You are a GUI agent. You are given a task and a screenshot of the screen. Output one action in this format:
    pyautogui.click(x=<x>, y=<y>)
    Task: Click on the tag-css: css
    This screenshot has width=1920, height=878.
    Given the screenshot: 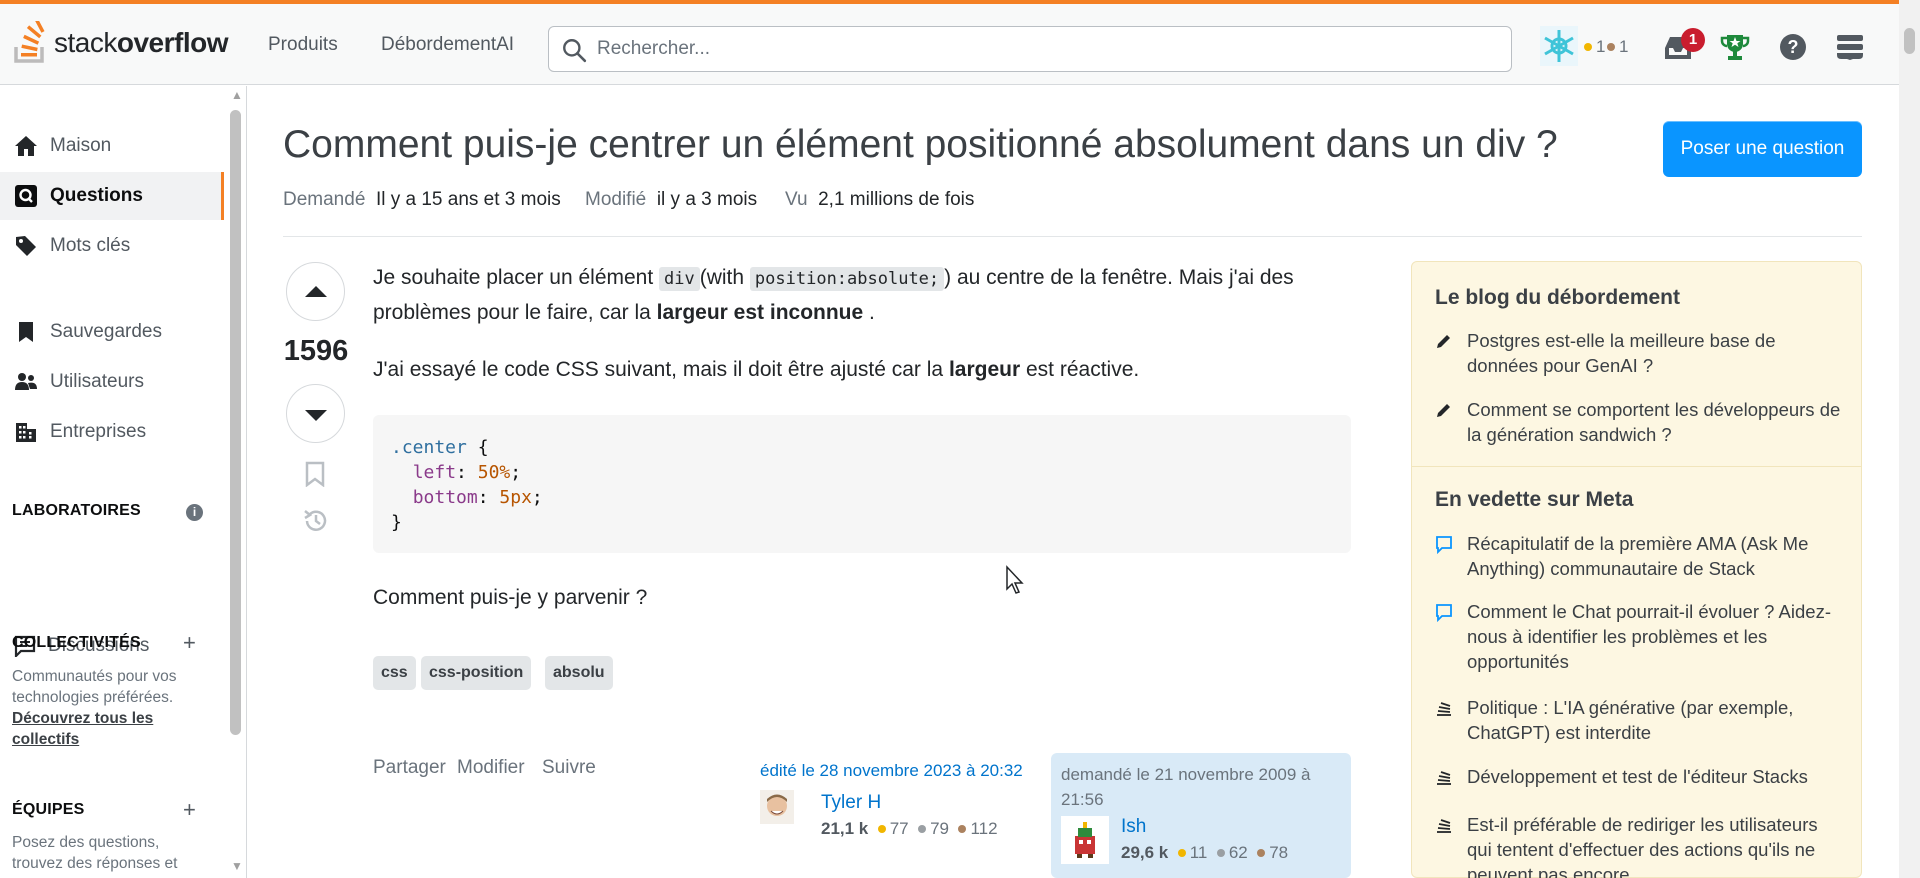 What is the action you would take?
    pyautogui.click(x=394, y=673)
    